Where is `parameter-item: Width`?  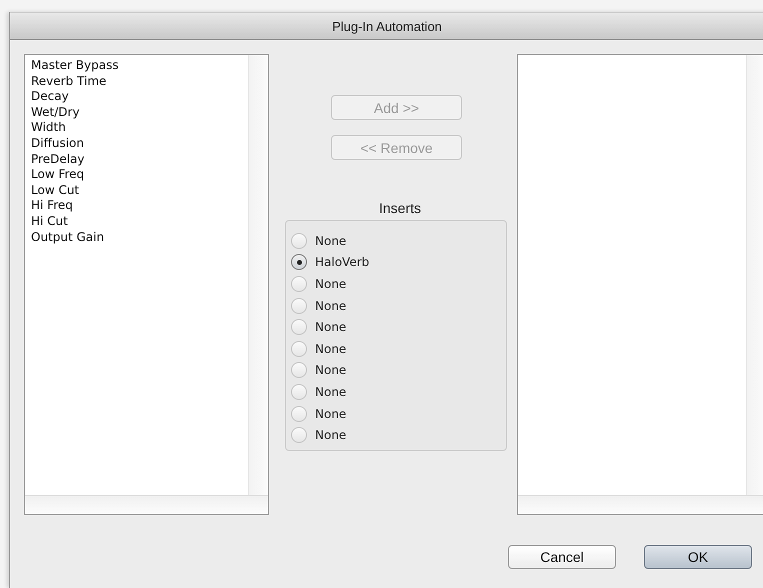 parameter-item: Width is located at coordinates (136, 128).